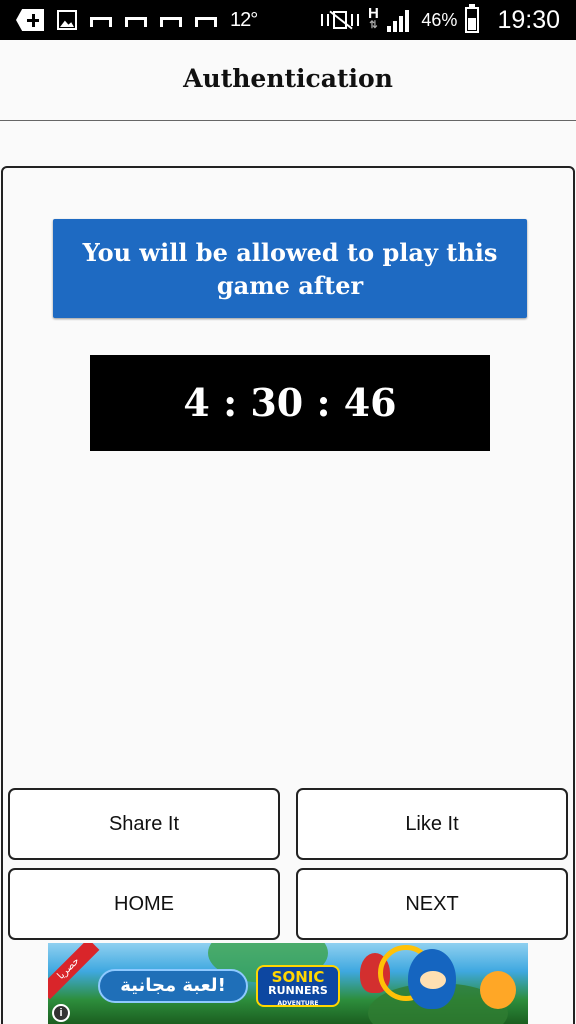 The image size is (576, 1024). What do you see at coordinates (144, 824) in the screenshot?
I see `share-button: Share It` at bounding box center [144, 824].